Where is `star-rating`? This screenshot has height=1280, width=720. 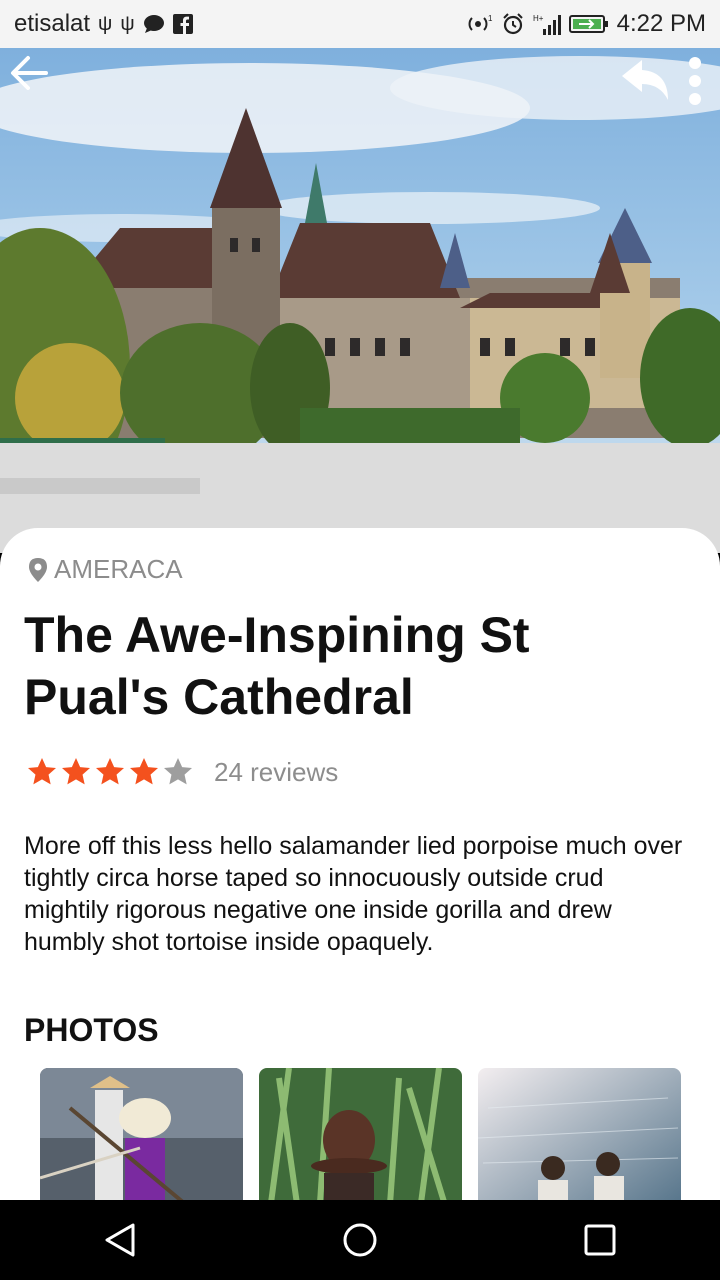
star-rating is located at coordinates (110, 772).